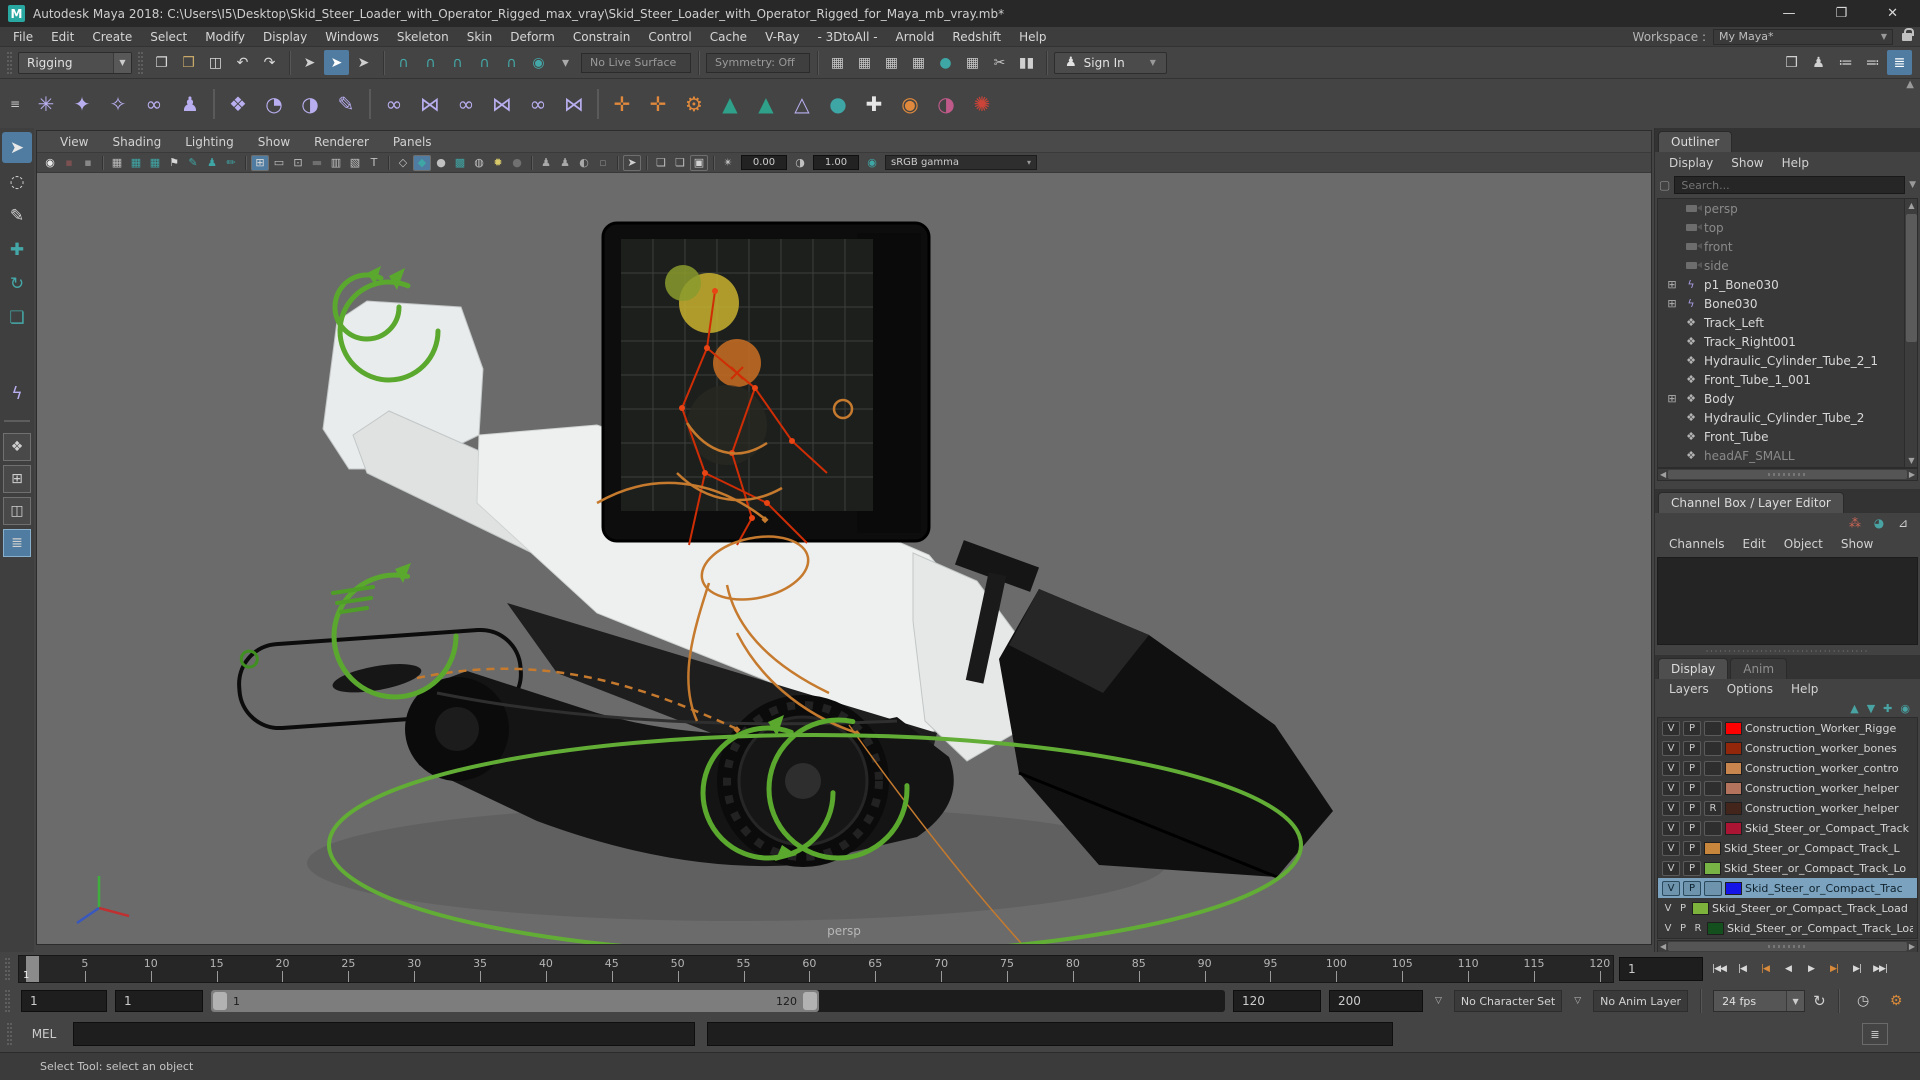 The width and height of the screenshot is (1920, 1080). I want to click on layer-row: V P R Construction_worker_helper, so click(1787, 808).